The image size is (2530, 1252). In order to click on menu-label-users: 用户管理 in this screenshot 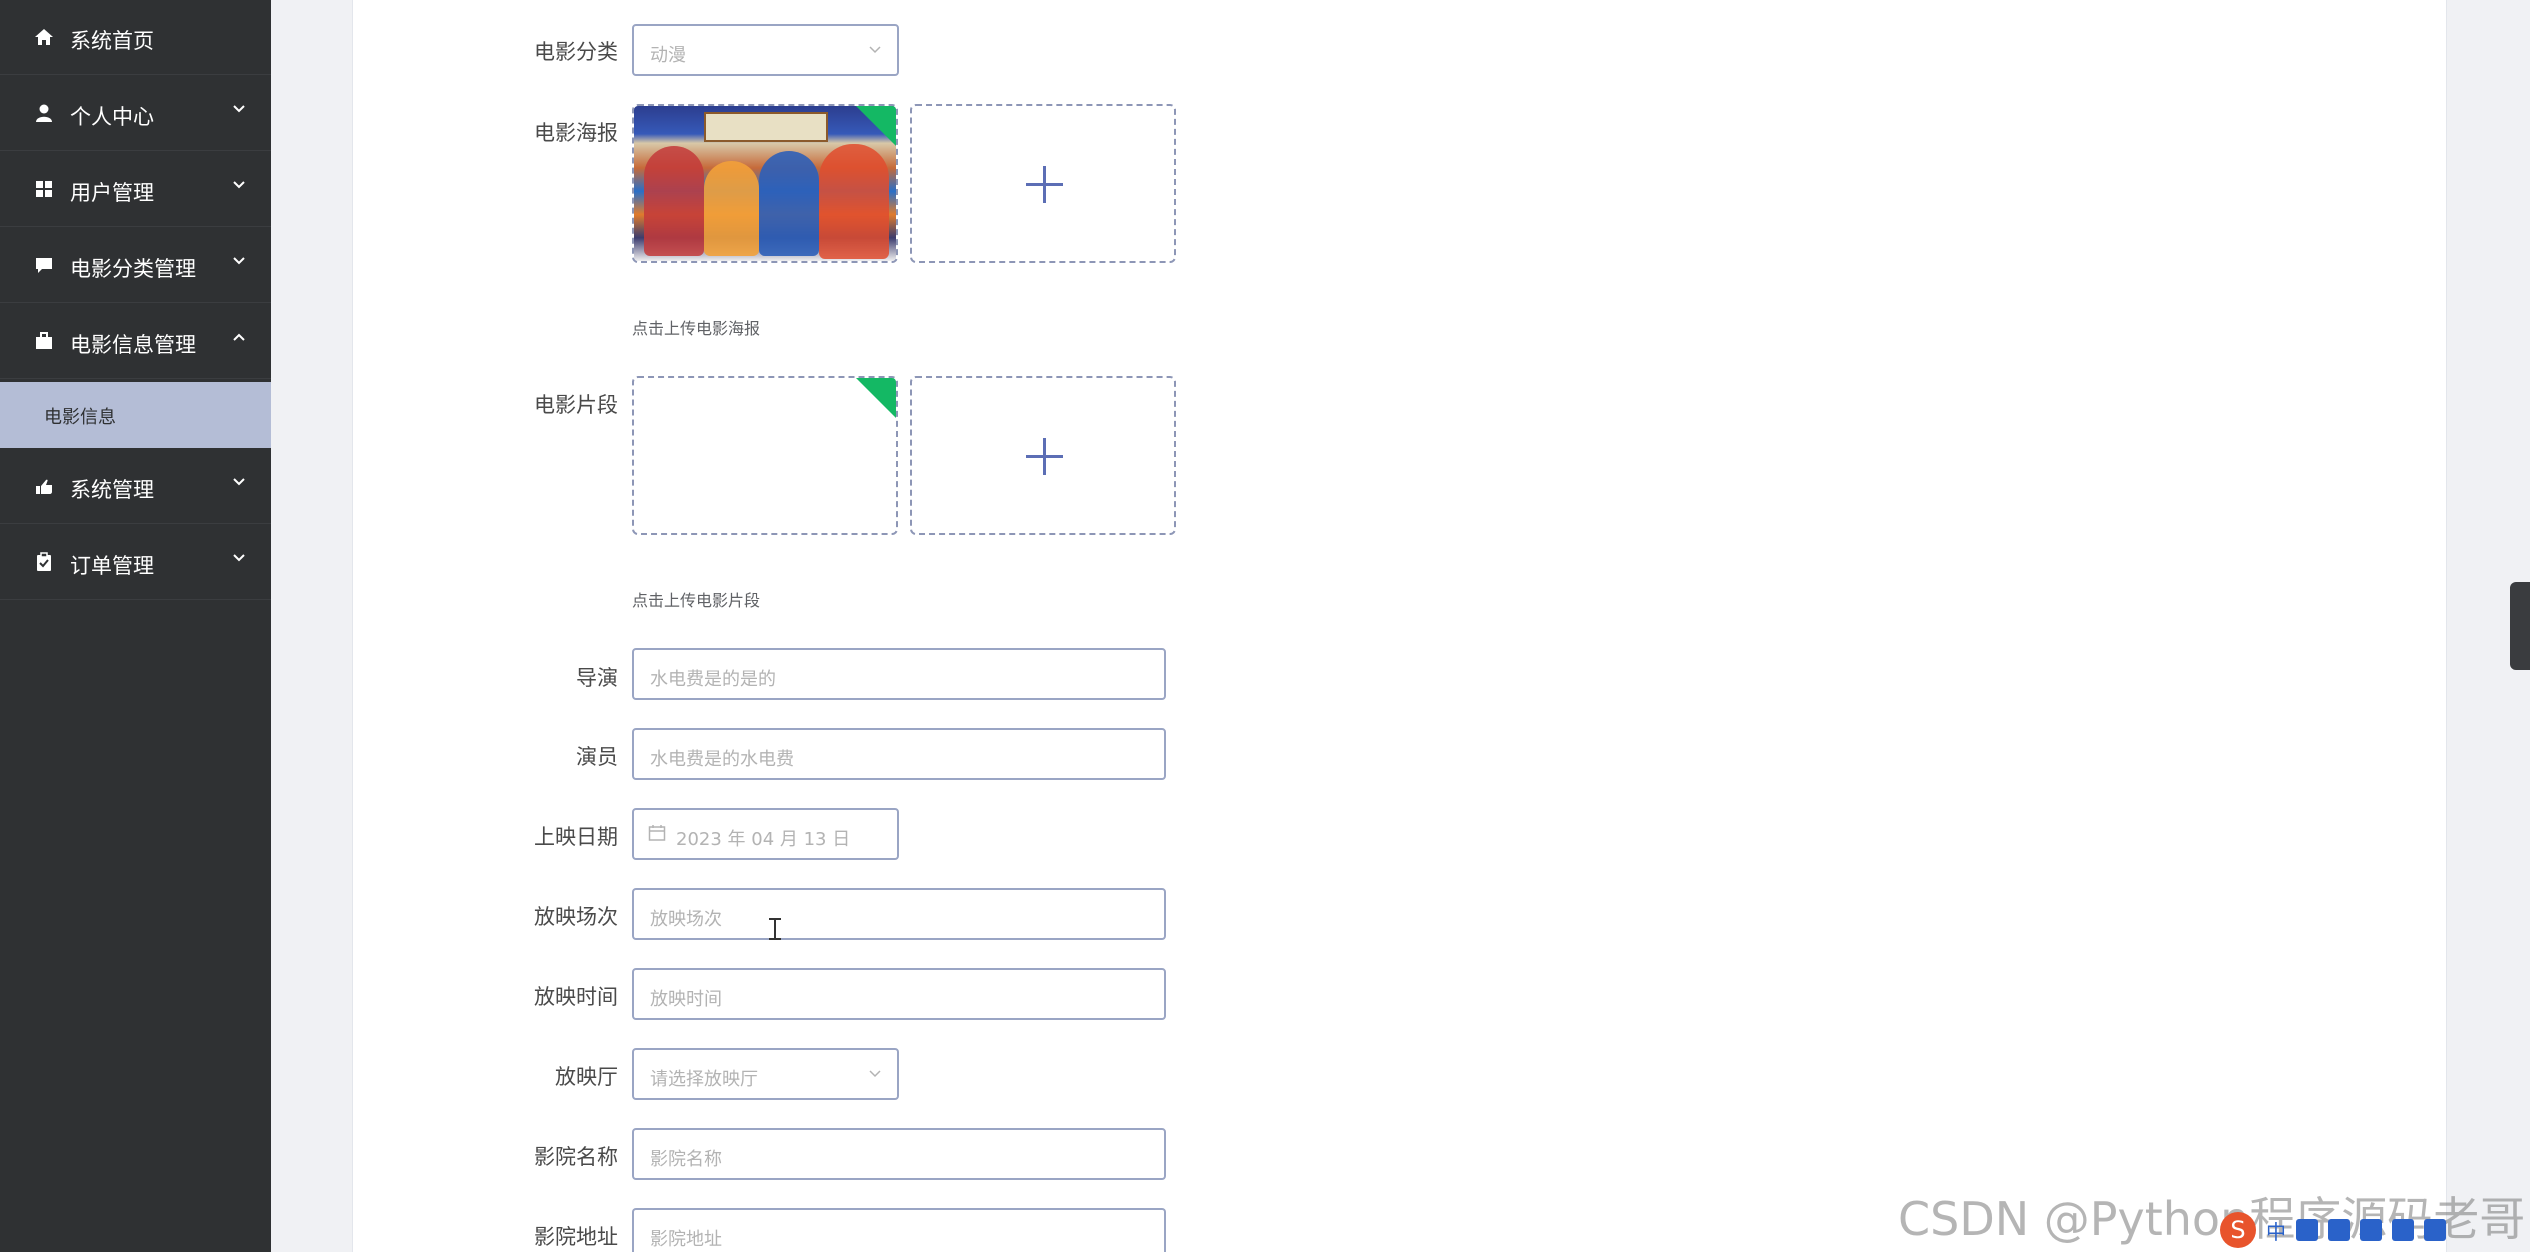, I will do `click(112, 193)`.